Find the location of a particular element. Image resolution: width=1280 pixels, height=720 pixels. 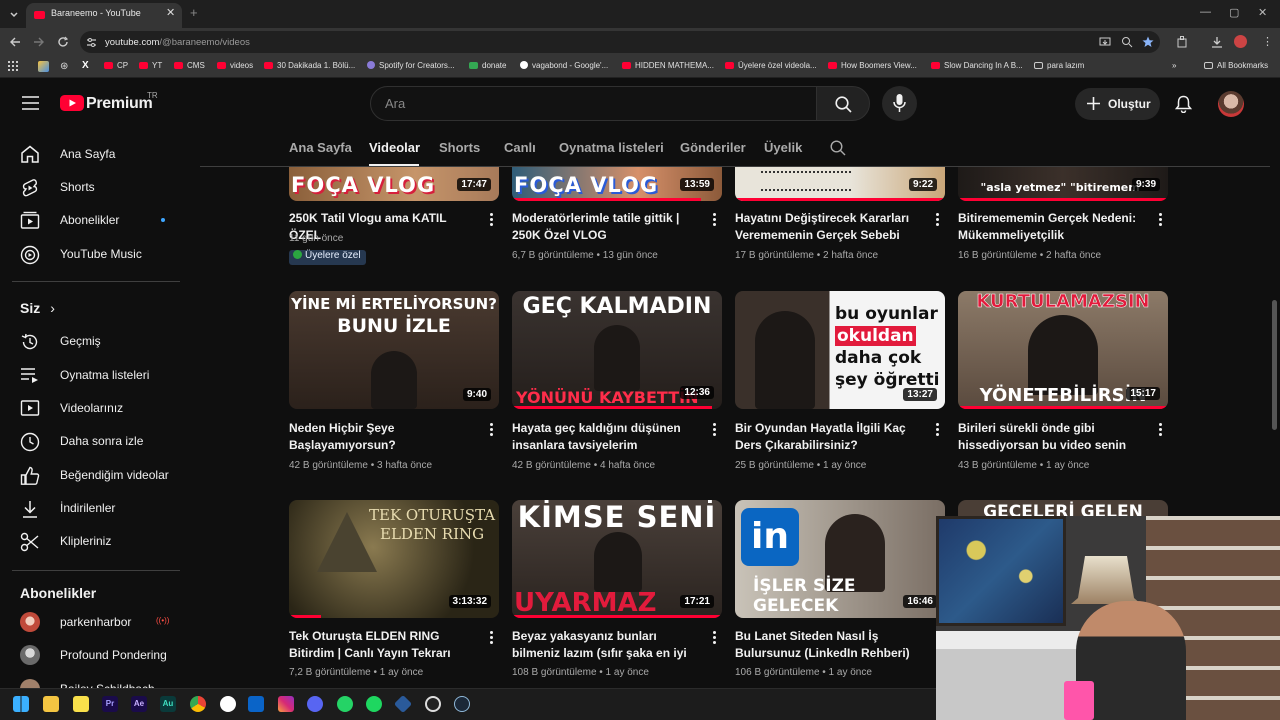

video-thumbnail: FOÇA VLOG 13:59 is located at coordinates (617, 184).